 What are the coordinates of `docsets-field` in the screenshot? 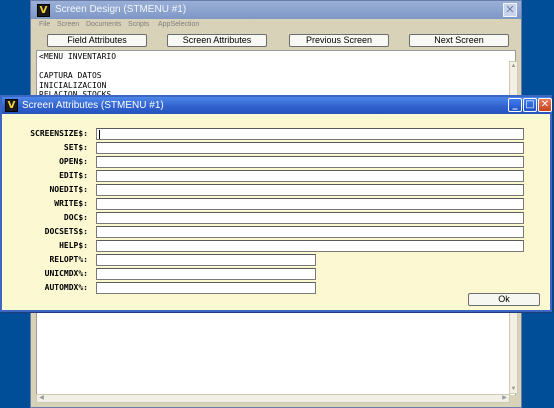 It's located at (310, 232).